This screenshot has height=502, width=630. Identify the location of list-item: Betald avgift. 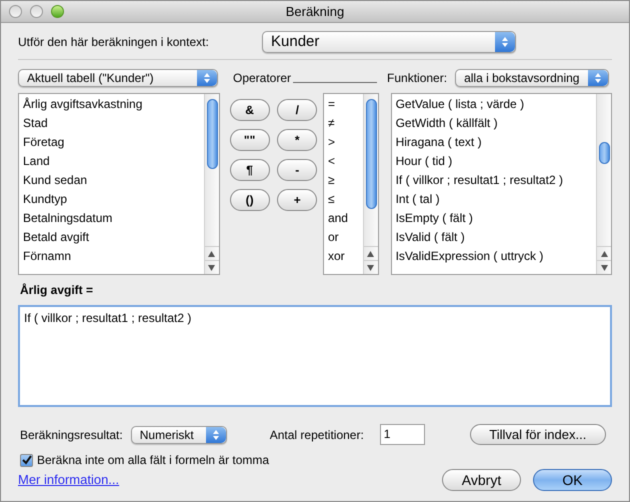
(113, 237).